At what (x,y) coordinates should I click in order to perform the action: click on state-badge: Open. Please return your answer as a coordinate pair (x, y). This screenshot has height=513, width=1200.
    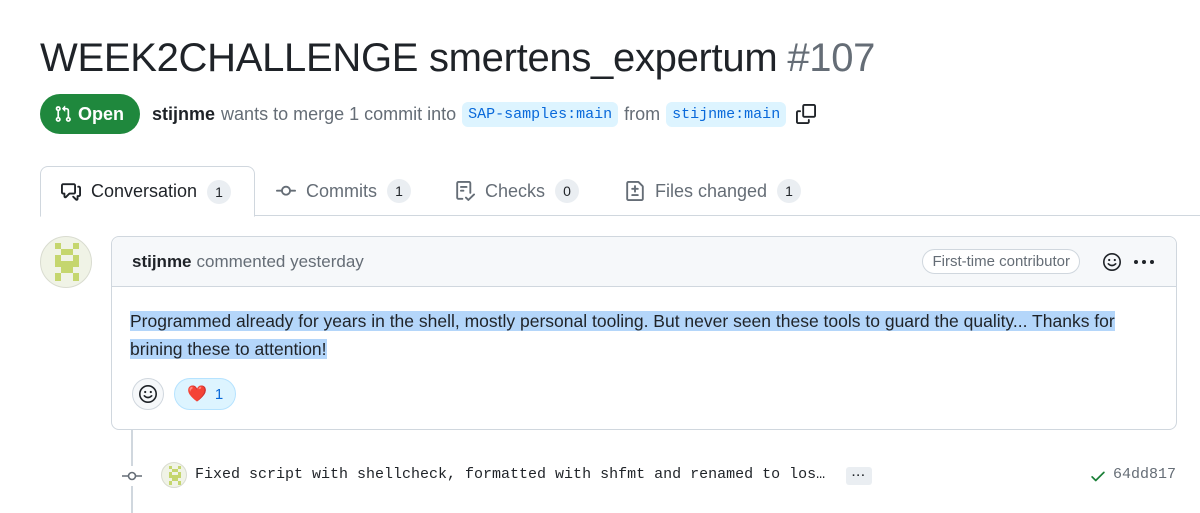
    Looking at the image, I should click on (90, 114).